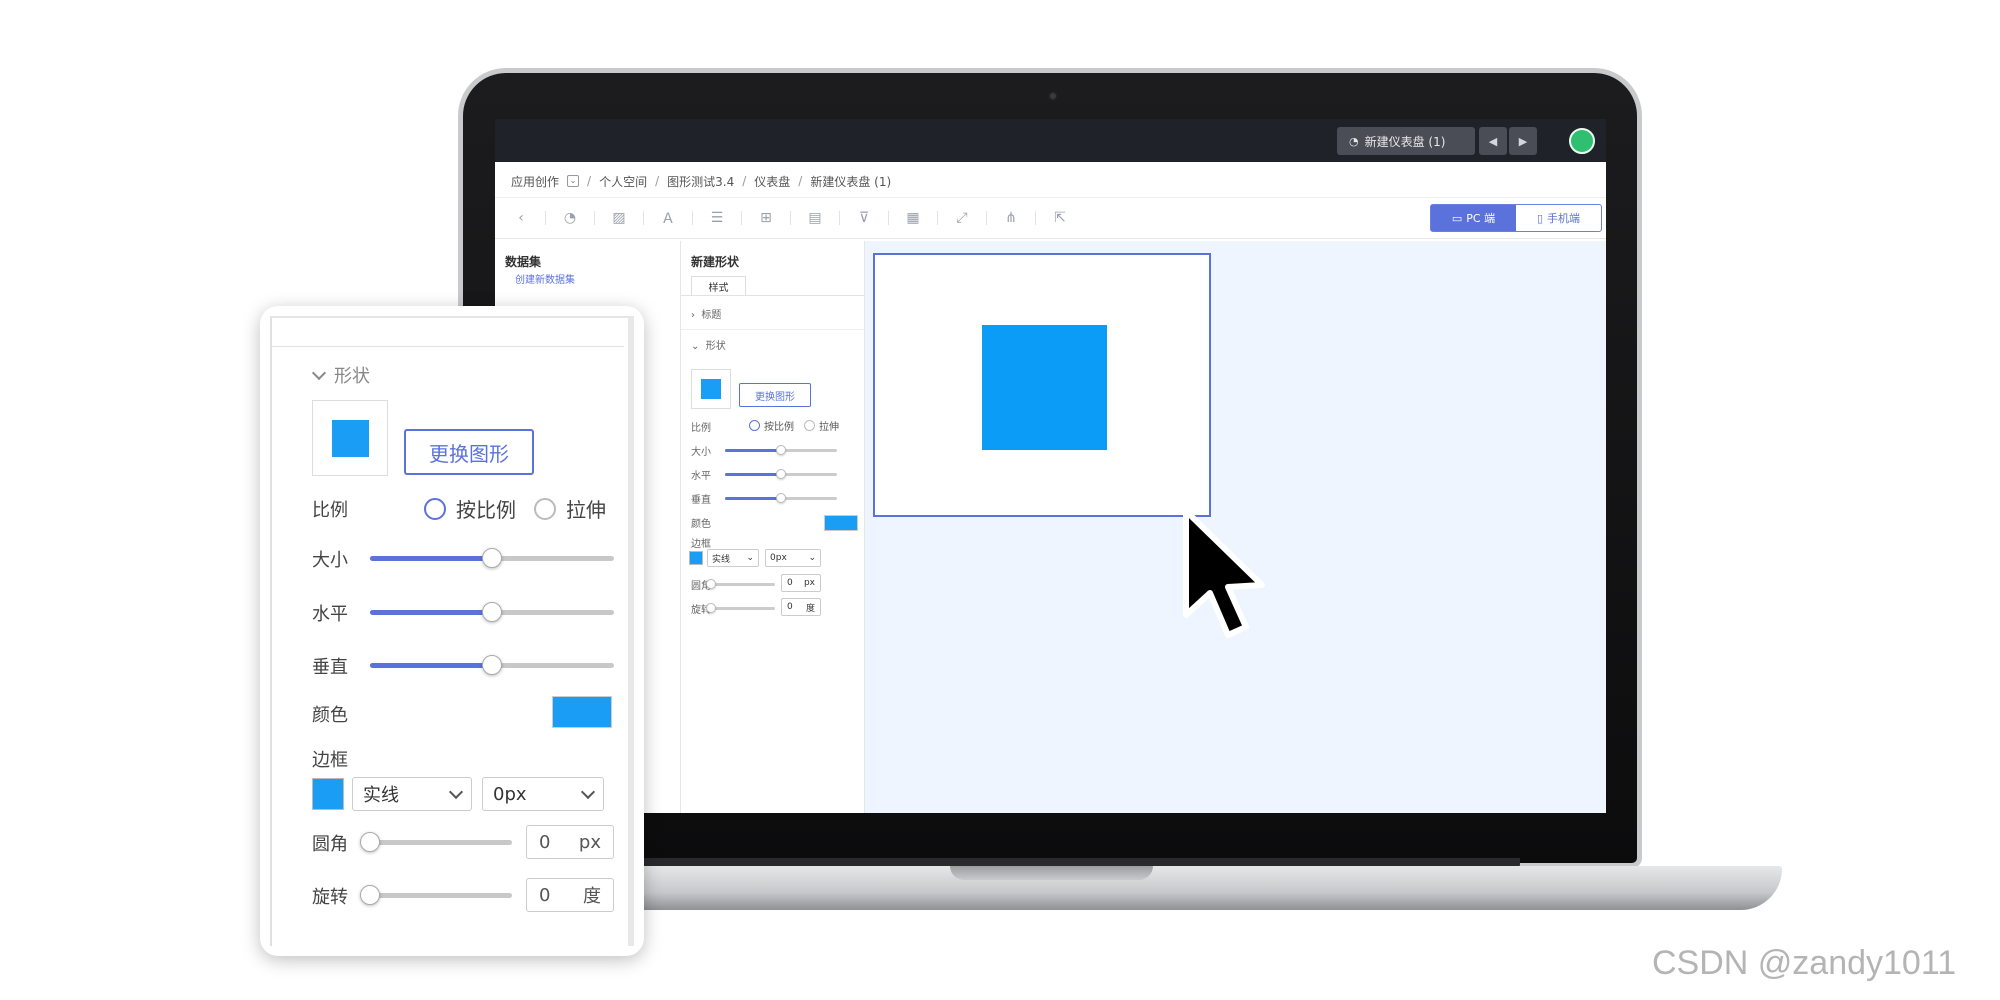 The image size is (2000, 1000). Describe the element at coordinates (851, 181) in the screenshot. I see `breadcrumb-current: 新建仪表盘 (1)` at that location.